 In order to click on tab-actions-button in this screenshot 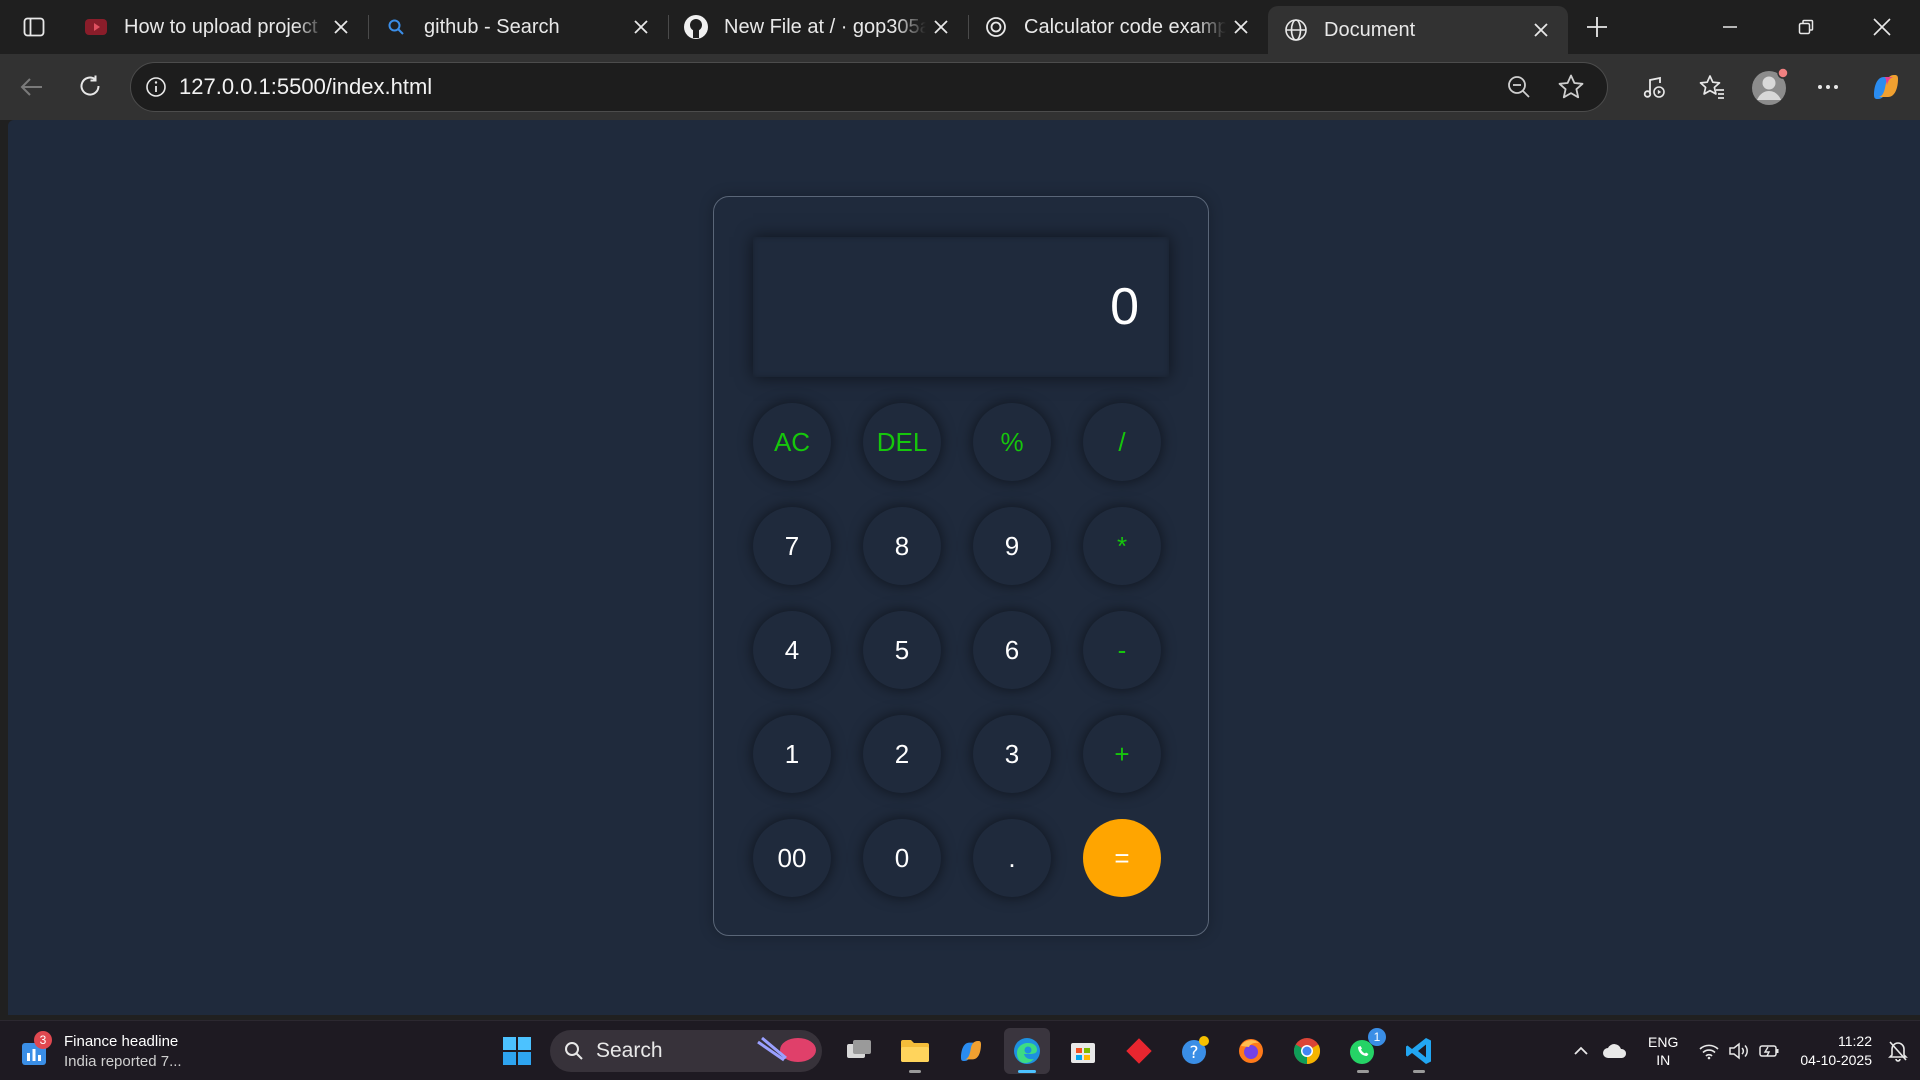, I will do `click(34, 27)`.